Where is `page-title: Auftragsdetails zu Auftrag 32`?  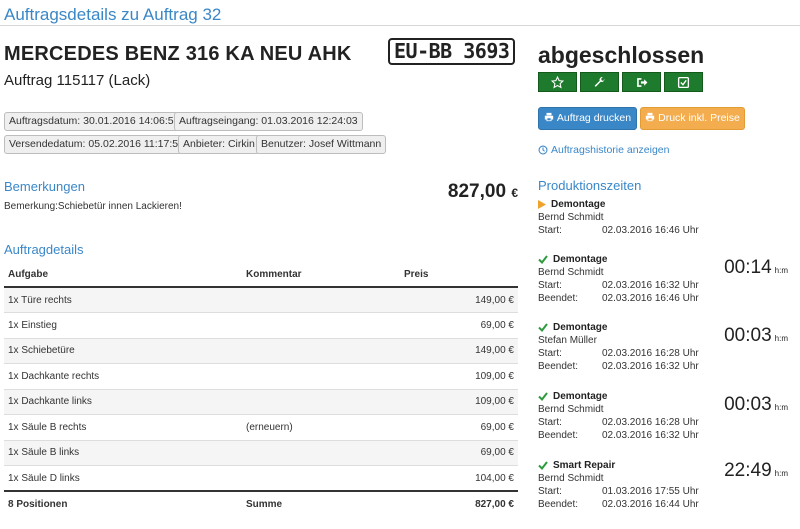 page-title: Auftragsdetails zu Auftrag 32 is located at coordinates (113, 14).